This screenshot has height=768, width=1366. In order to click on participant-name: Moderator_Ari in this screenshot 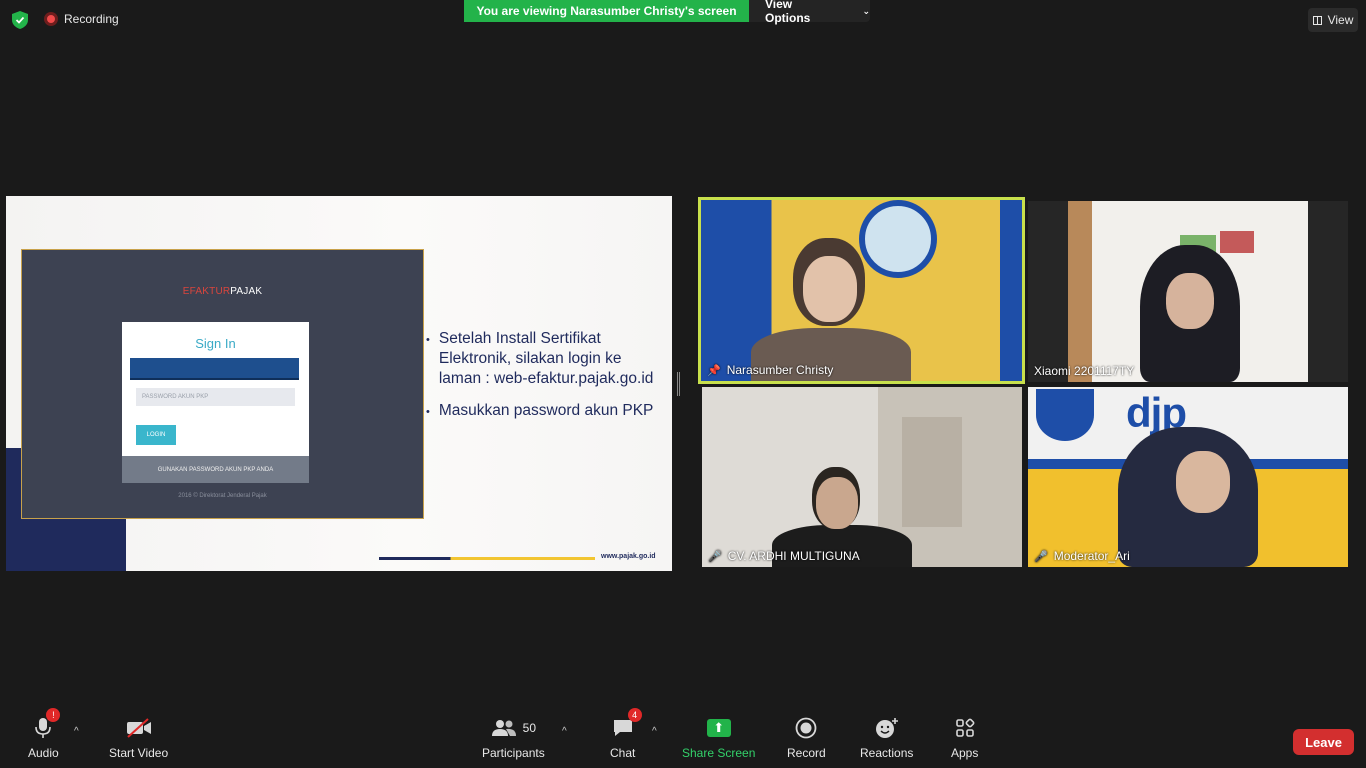, I will do `click(1091, 556)`.